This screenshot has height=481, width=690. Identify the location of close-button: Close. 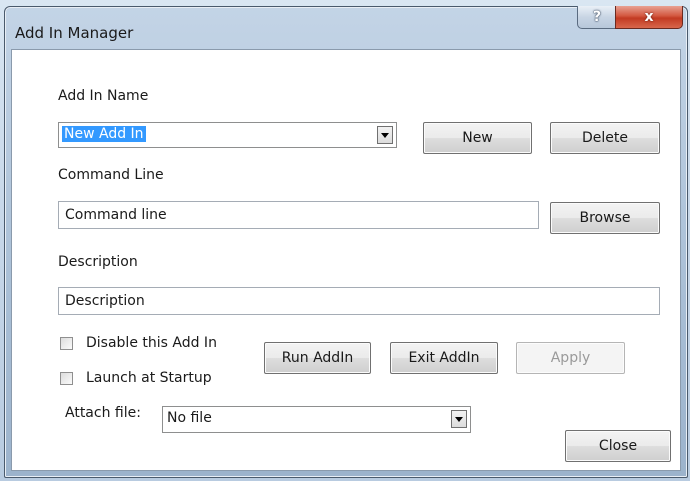
(618, 446).